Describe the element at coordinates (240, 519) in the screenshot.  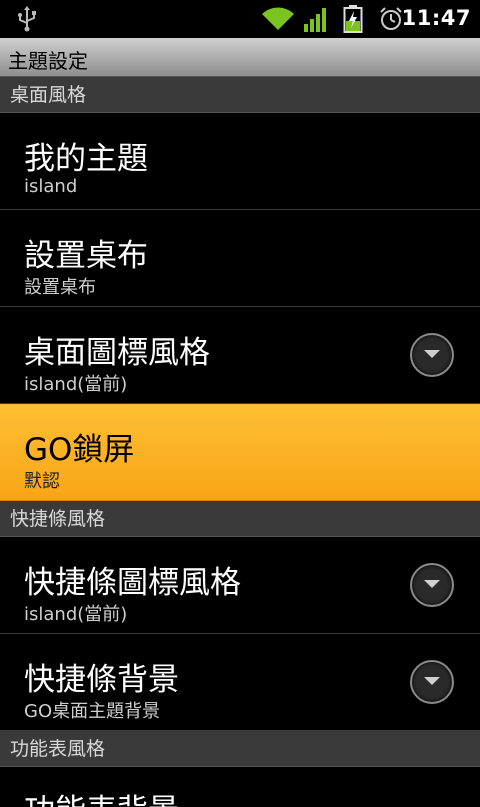
I see `section-header-dock-style: 快捷條風格` at that location.